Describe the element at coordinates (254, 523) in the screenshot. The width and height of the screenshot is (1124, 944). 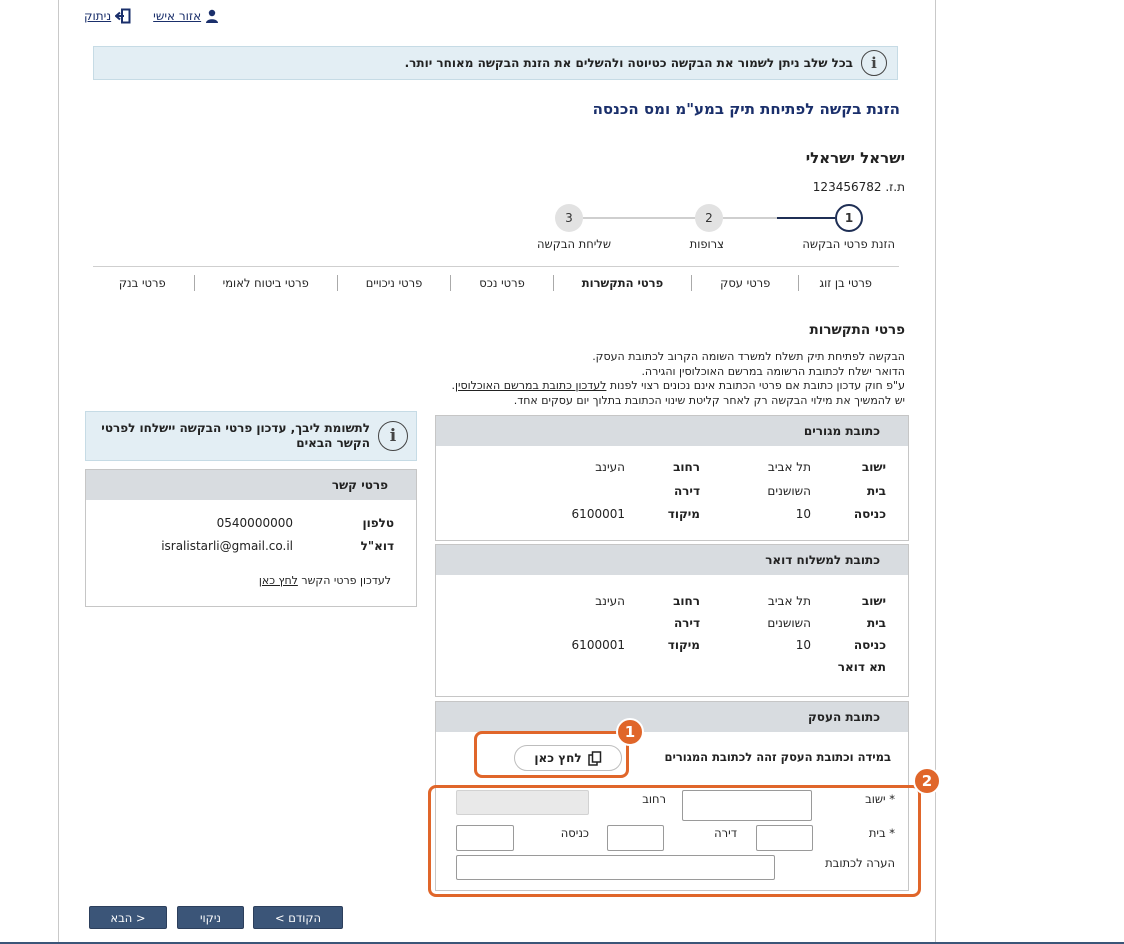
I see `phone-value: 0540000000` at that location.